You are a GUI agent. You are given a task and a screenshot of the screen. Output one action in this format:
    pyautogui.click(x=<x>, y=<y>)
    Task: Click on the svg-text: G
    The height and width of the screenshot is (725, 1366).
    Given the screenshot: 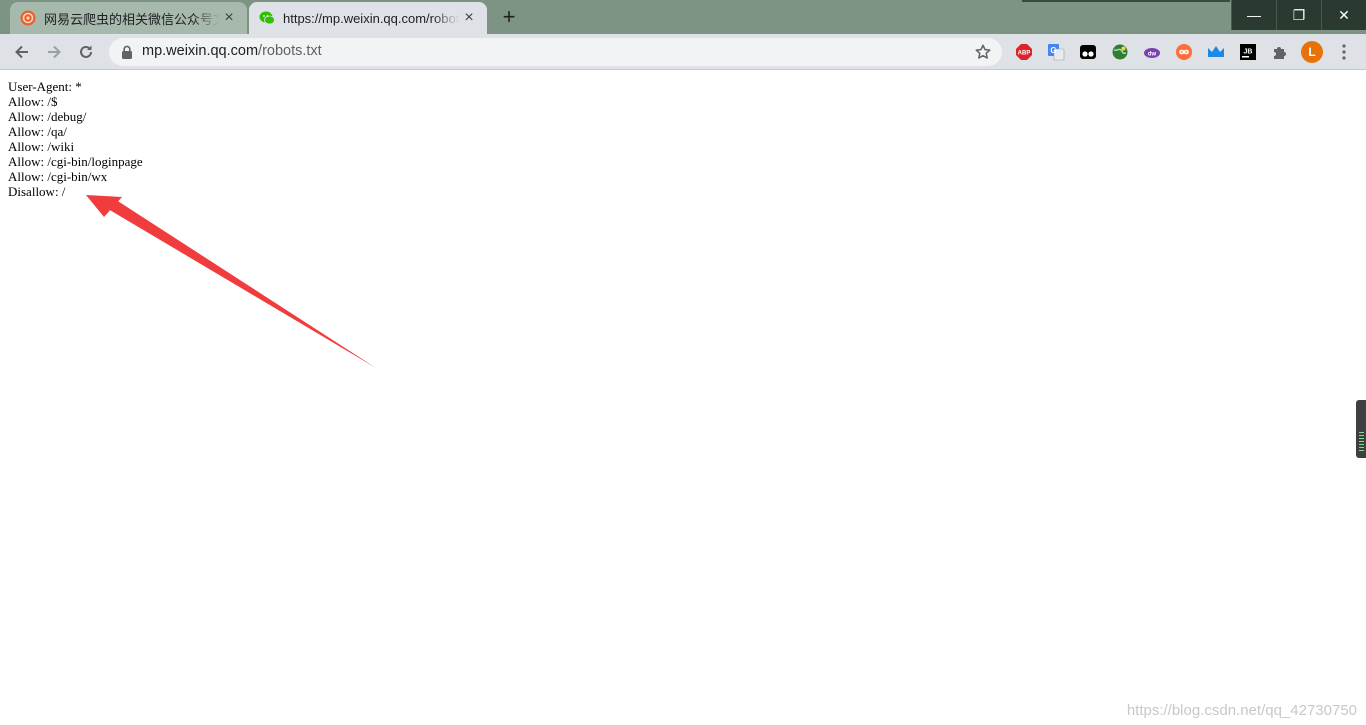 What is the action you would take?
    pyautogui.click(x=1053, y=50)
    